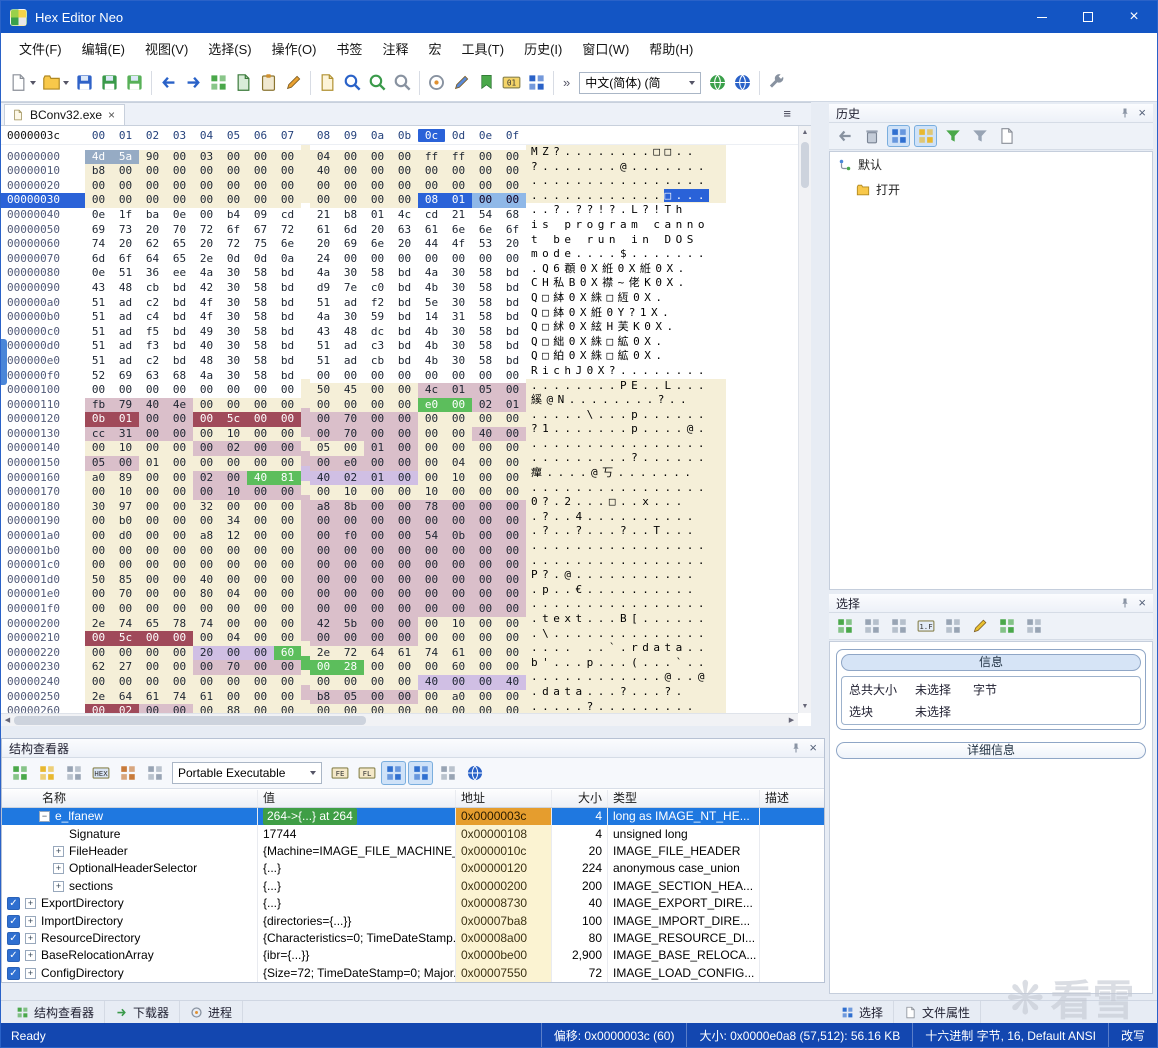 Image resolution: width=1158 pixels, height=1048 pixels. Describe the element at coordinates (327, 82) in the screenshot. I see `export-button` at that location.